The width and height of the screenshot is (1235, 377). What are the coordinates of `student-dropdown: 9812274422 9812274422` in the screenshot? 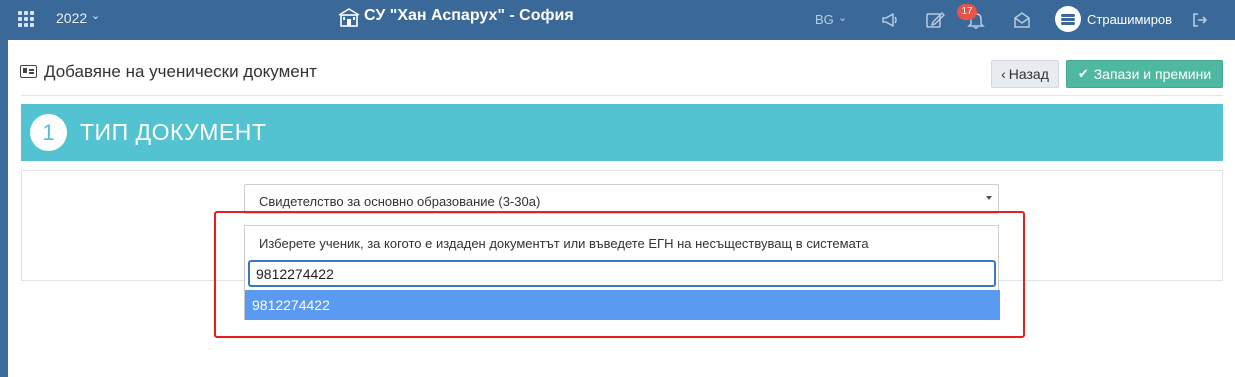 It's located at (622, 287).